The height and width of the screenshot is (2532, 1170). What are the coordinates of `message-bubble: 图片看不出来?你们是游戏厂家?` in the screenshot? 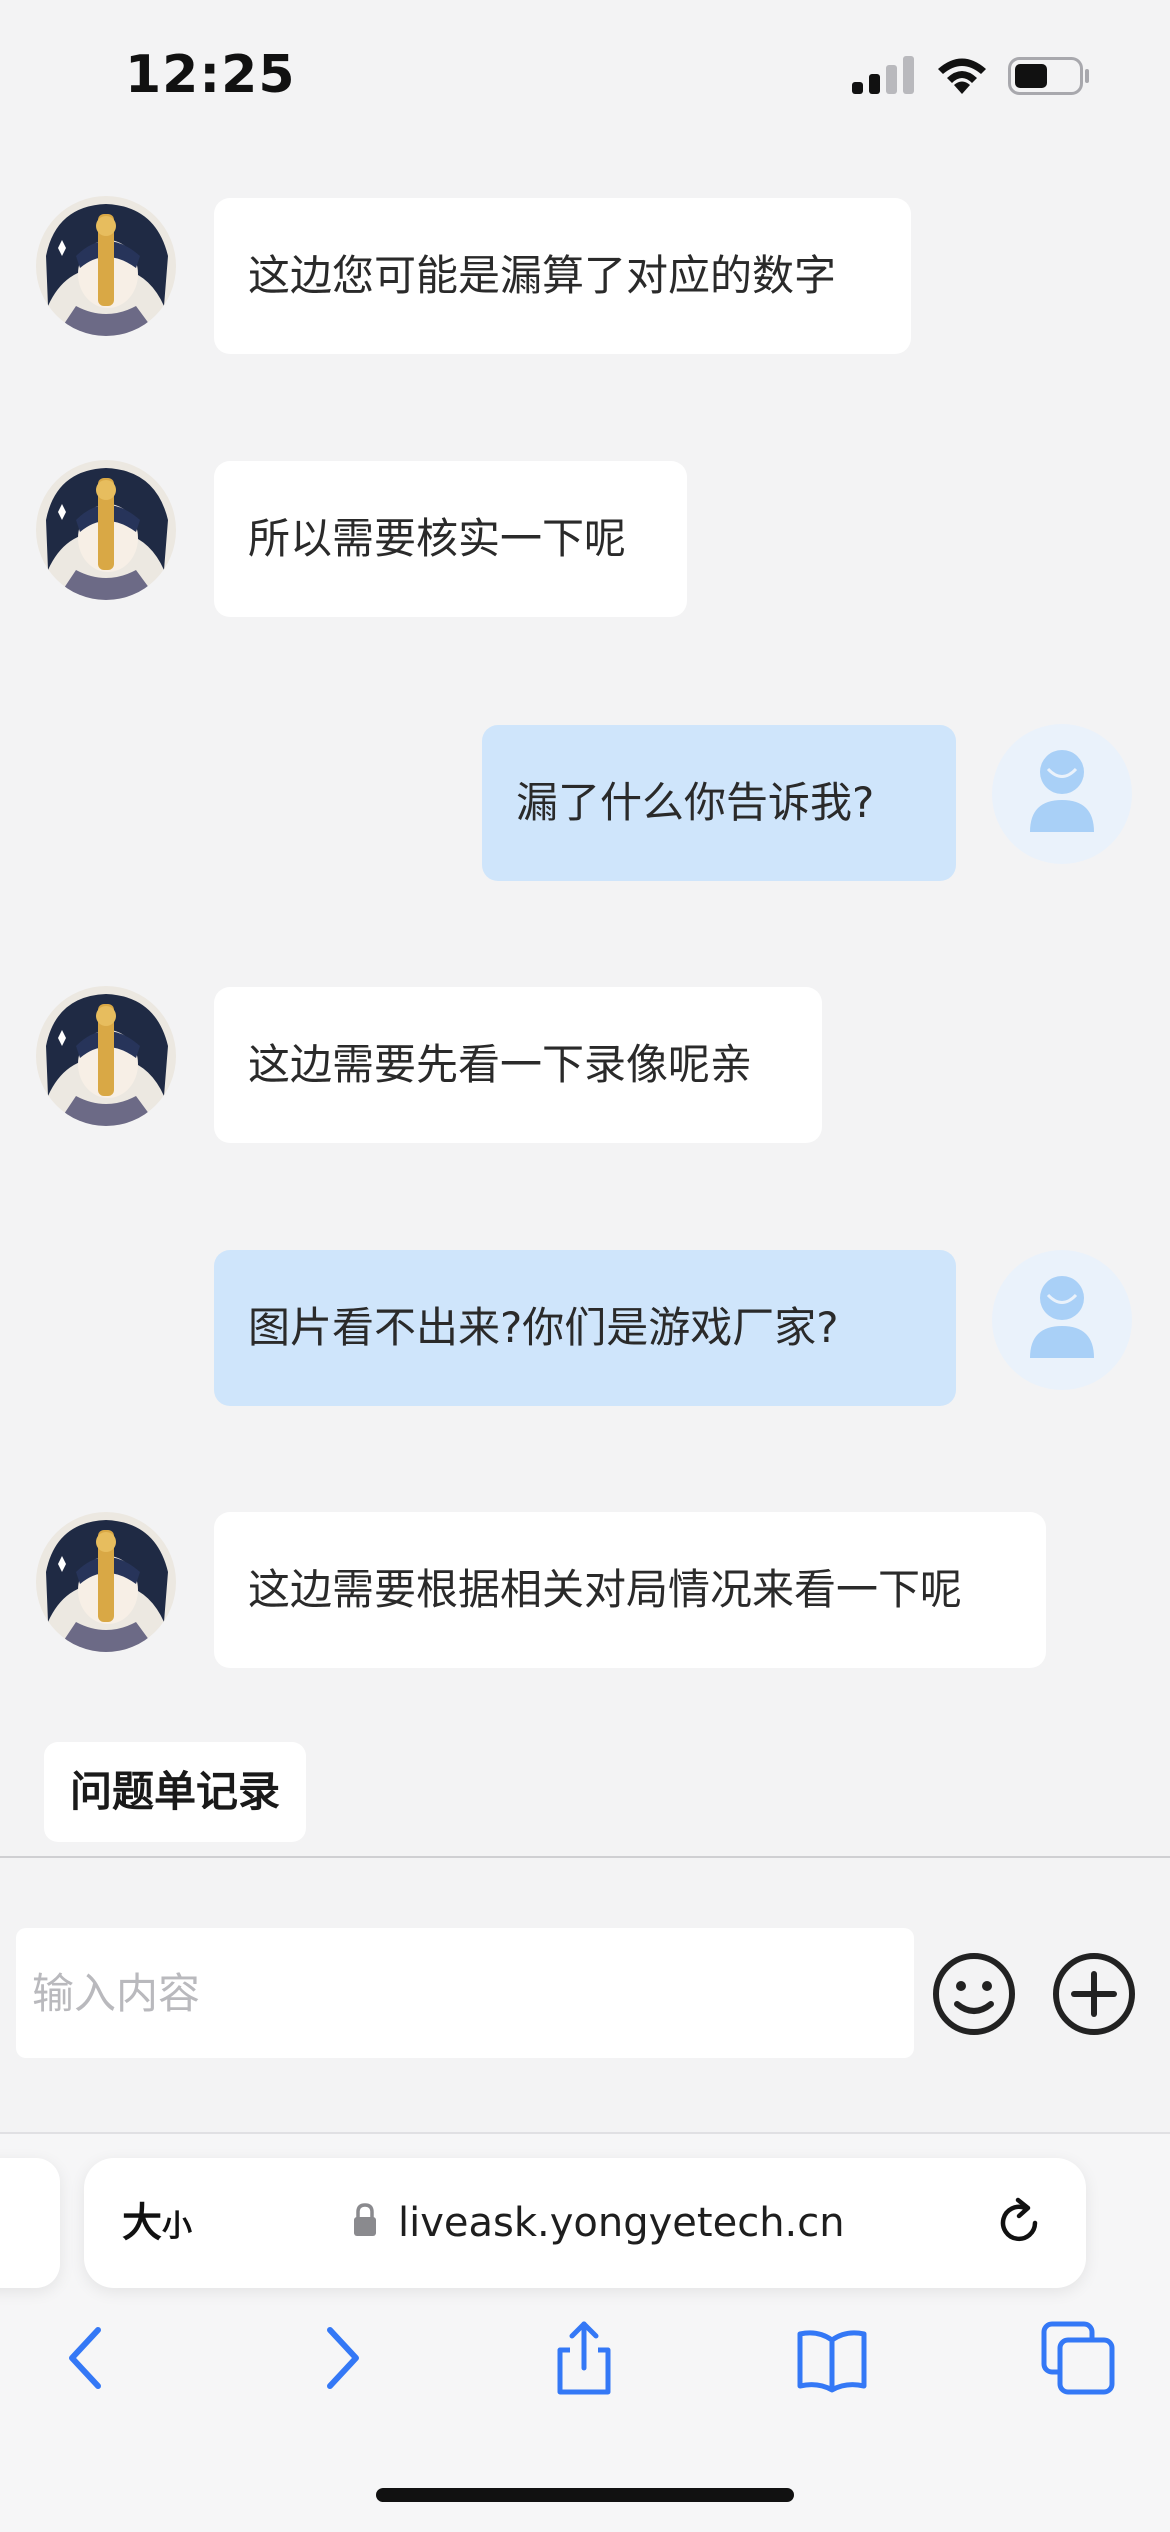 It's located at (585, 1328).